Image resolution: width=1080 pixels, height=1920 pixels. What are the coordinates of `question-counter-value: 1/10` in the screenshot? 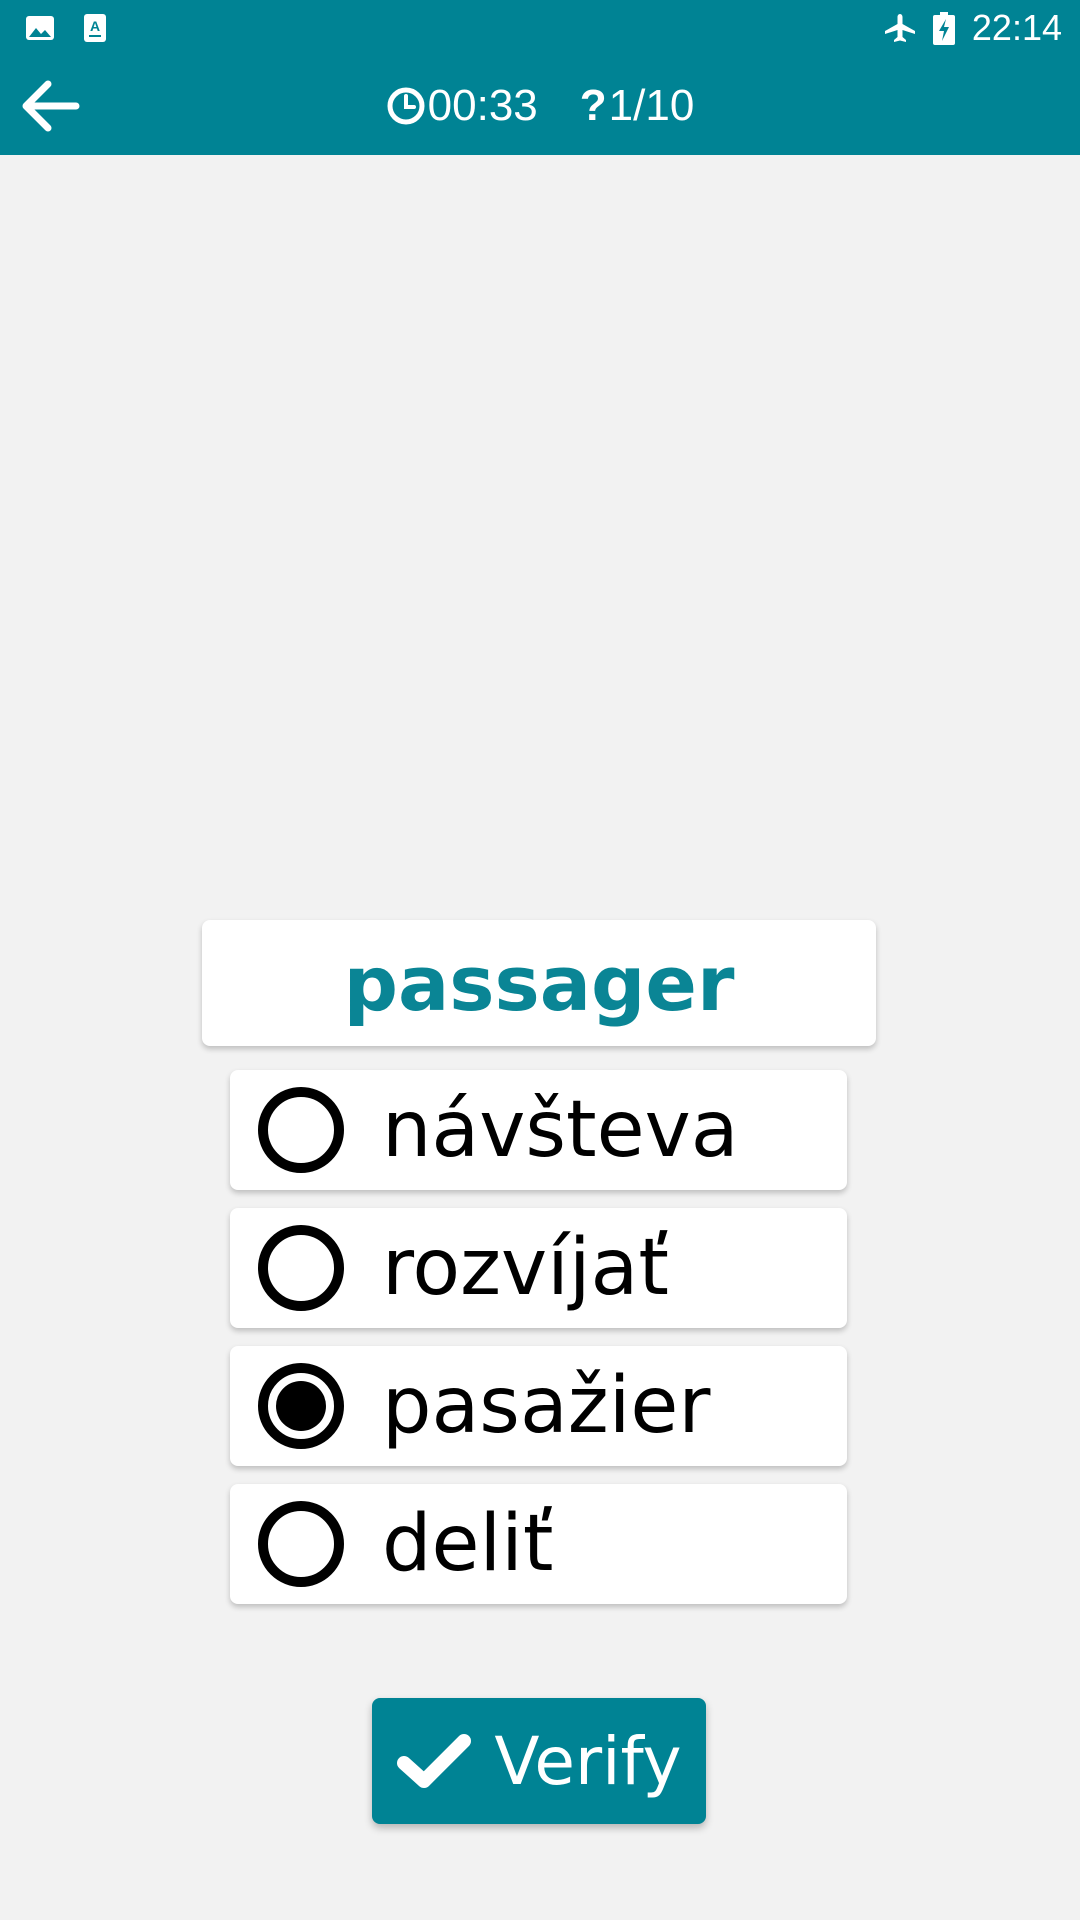 It's located at (651, 105).